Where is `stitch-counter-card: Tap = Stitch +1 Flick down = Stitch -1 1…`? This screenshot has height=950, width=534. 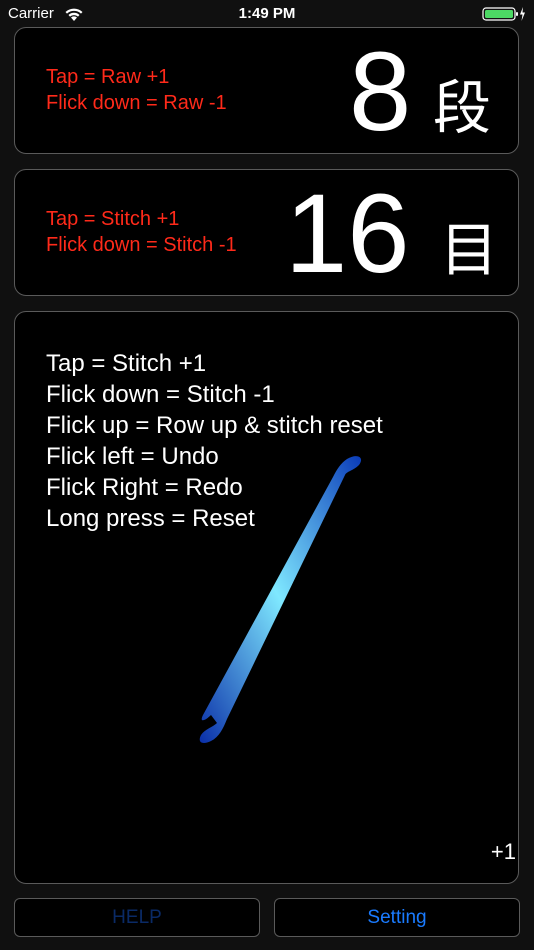
stitch-counter-card: Tap = Stitch +1 Flick down = Stitch -1 1… is located at coordinates (266, 232).